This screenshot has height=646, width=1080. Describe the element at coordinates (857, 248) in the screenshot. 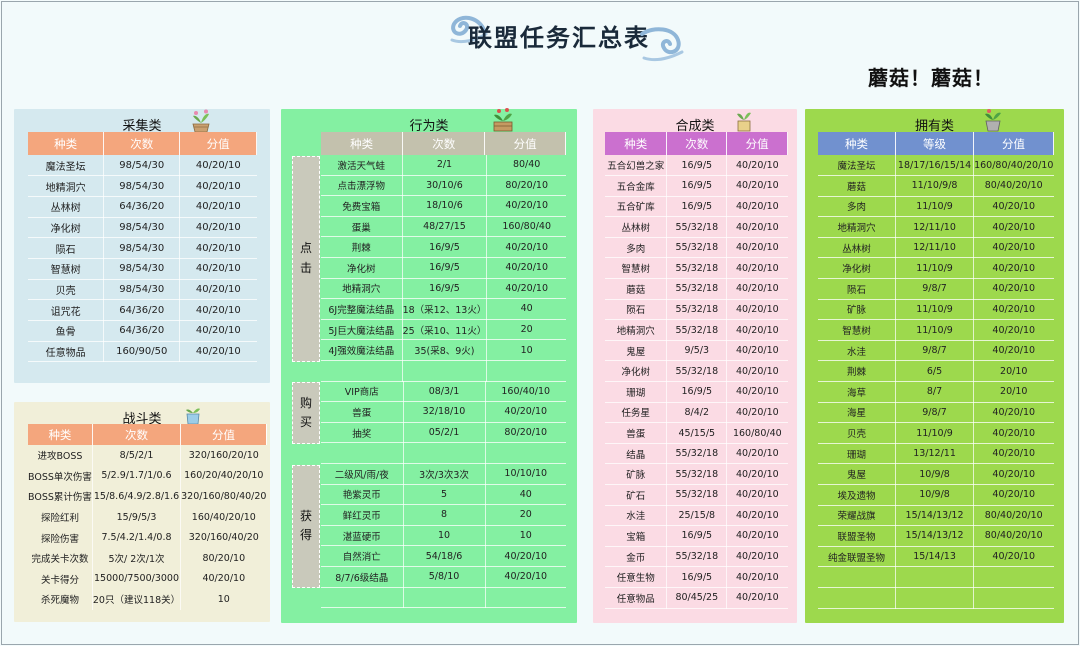

I see `own-cell: 丛林树` at that location.